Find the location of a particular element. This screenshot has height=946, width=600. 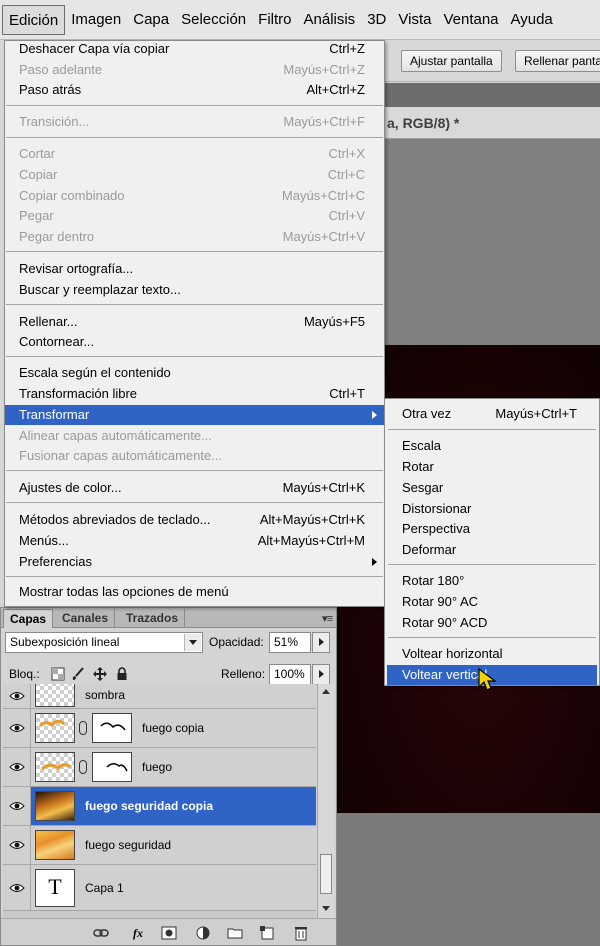

submenu-item-warp: Deformar is located at coordinates (492, 550).